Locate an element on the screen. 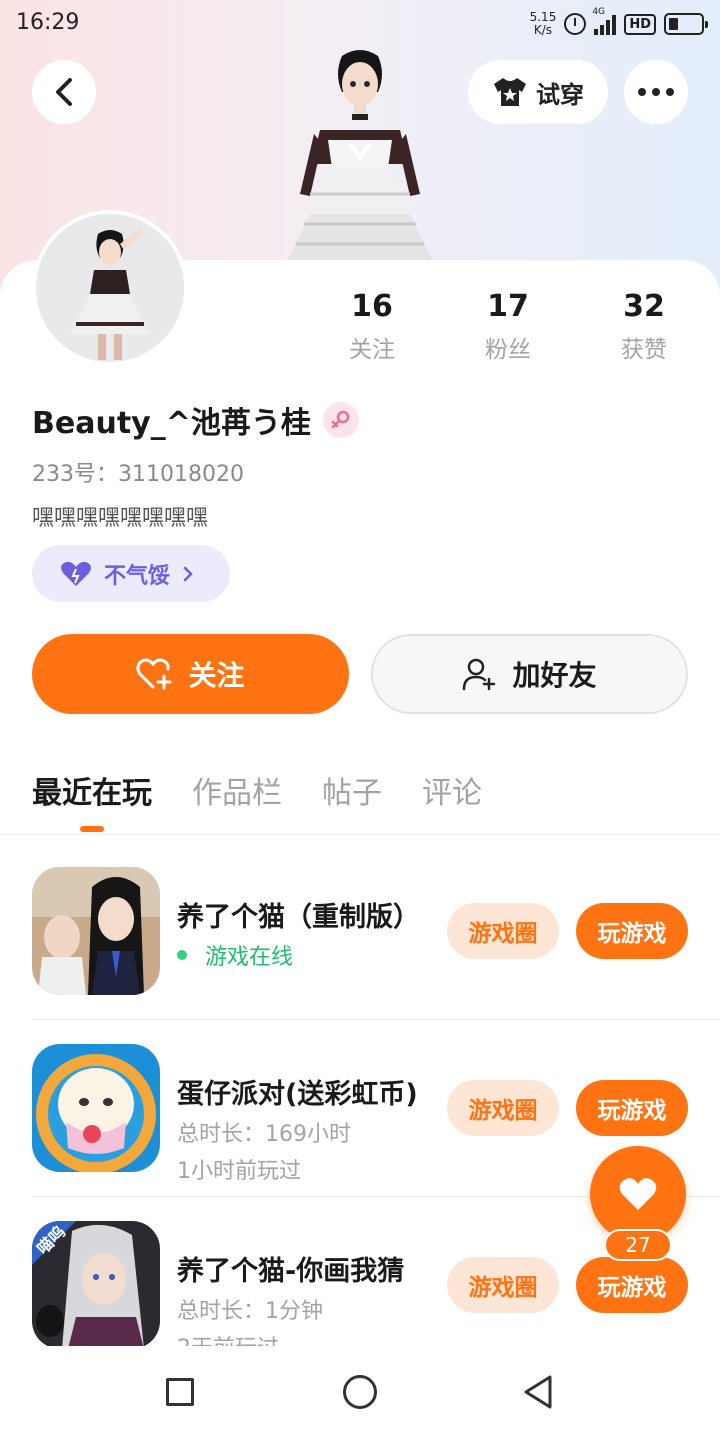 The width and height of the screenshot is (720, 1440). stat-following: 16 关注 is located at coordinates (372, 326).